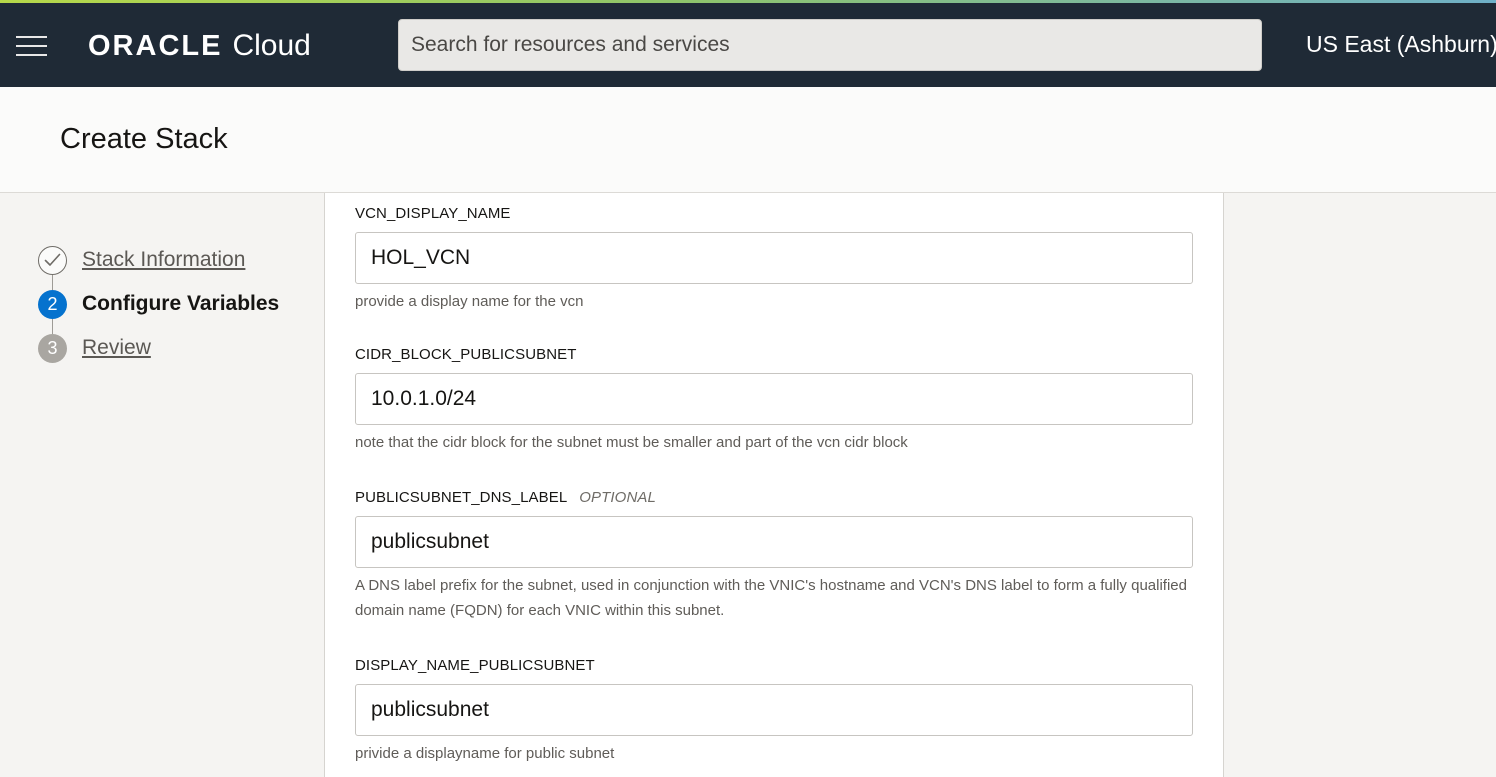  What do you see at coordinates (155, 45) in the screenshot?
I see `logo-brand: ORACLE` at bounding box center [155, 45].